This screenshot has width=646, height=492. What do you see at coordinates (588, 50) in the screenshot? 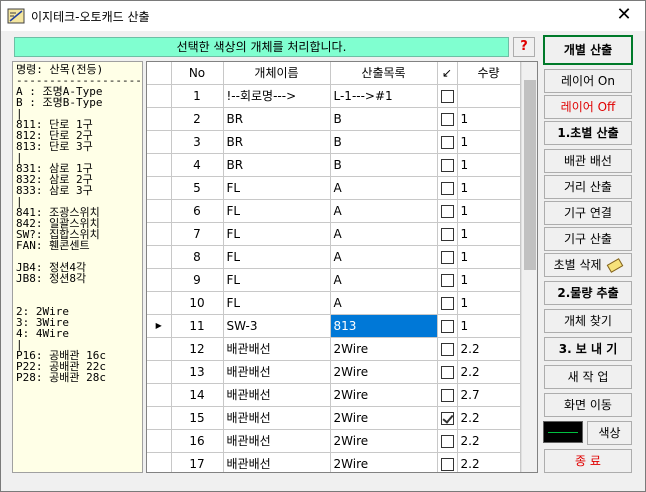
I see `individual-calc-button: 개별 산출` at bounding box center [588, 50].